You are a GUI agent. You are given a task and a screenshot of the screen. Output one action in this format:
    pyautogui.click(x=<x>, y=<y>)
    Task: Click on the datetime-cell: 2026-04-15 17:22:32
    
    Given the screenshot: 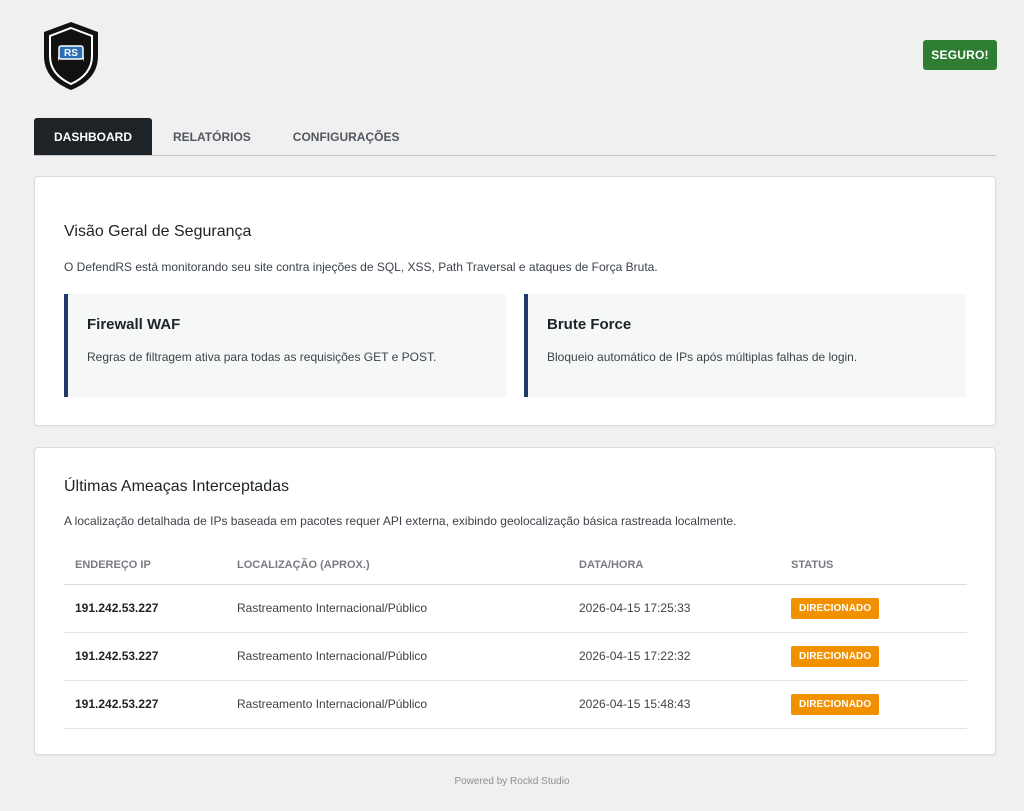 What is the action you would take?
    pyautogui.click(x=674, y=656)
    